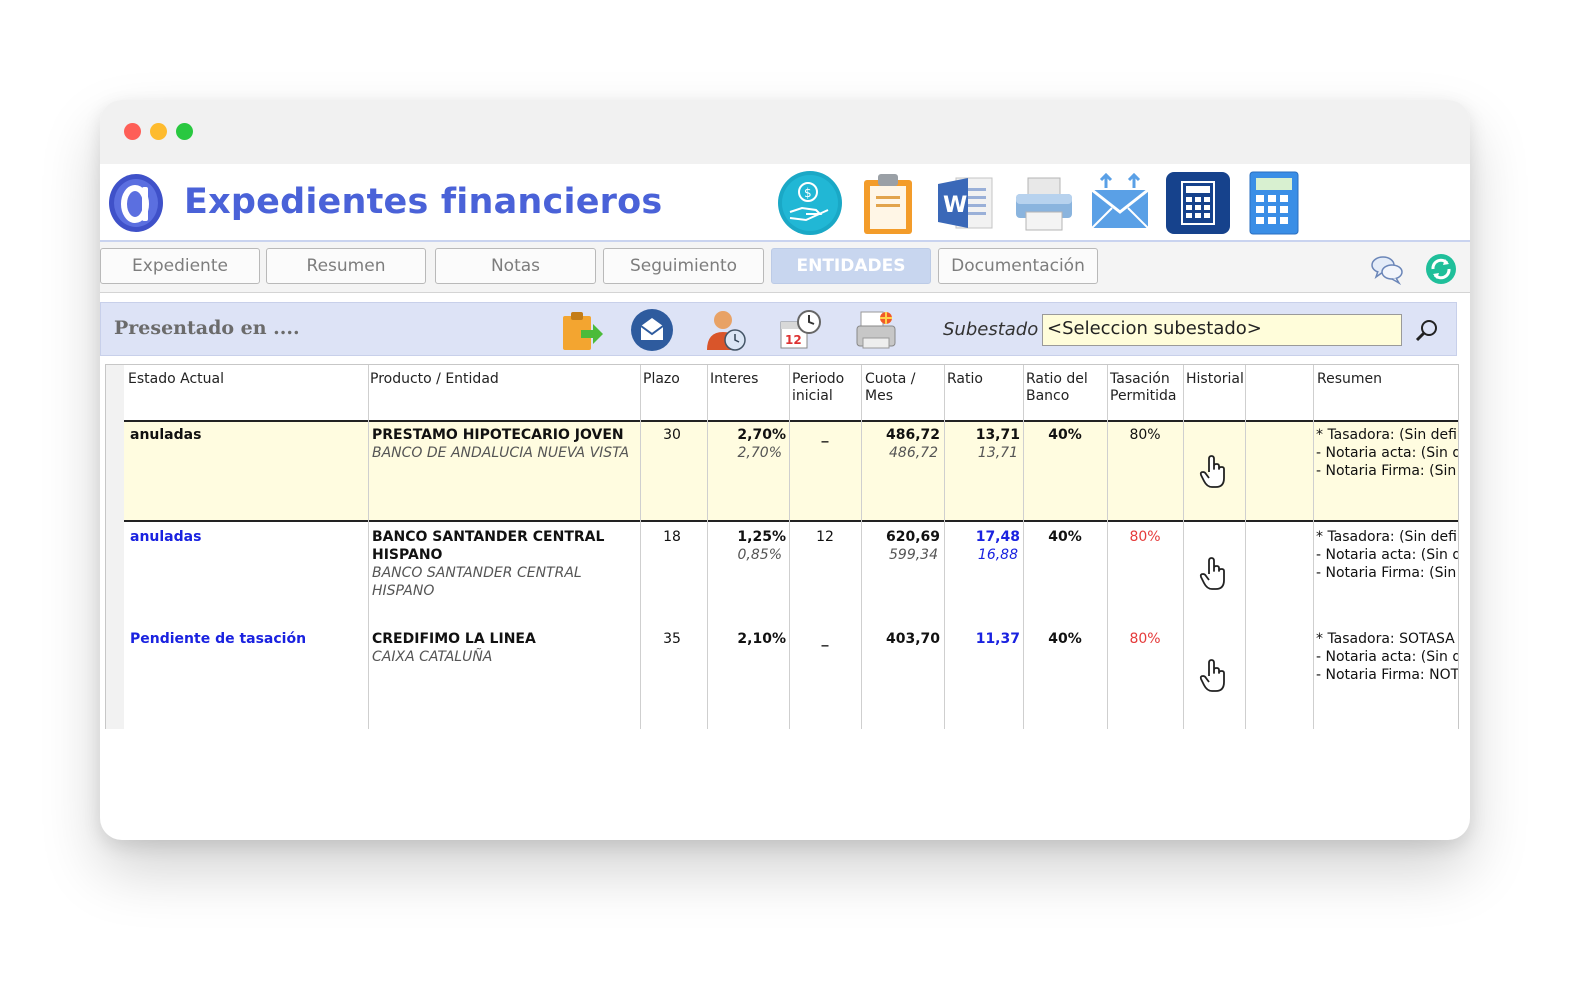 This screenshot has width=1594, height=1000. What do you see at coordinates (158, 131) in the screenshot?
I see `minimize-window-button` at bounding box center [158, 131].